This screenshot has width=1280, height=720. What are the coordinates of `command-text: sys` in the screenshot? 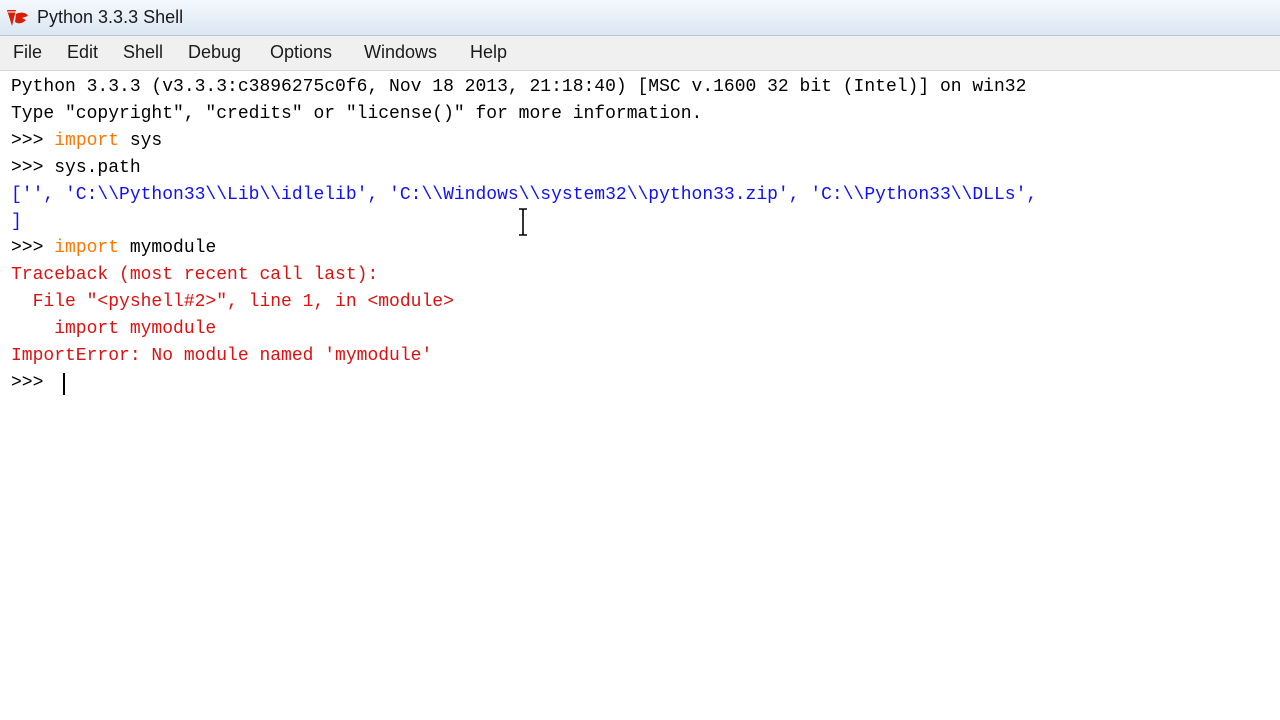 It's located at (141, 141).